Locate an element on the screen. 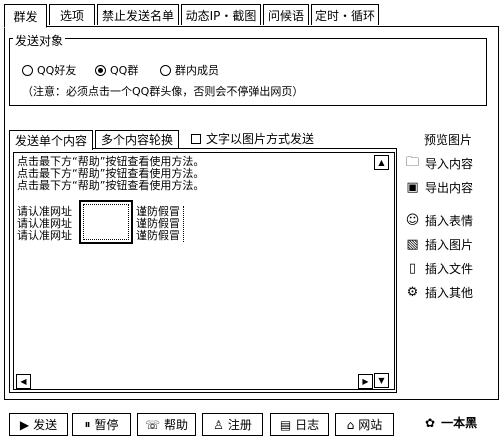 The width and height of the screenshot is (503, 446). other-icon: ⚙ is located at coordinates (412, 292).